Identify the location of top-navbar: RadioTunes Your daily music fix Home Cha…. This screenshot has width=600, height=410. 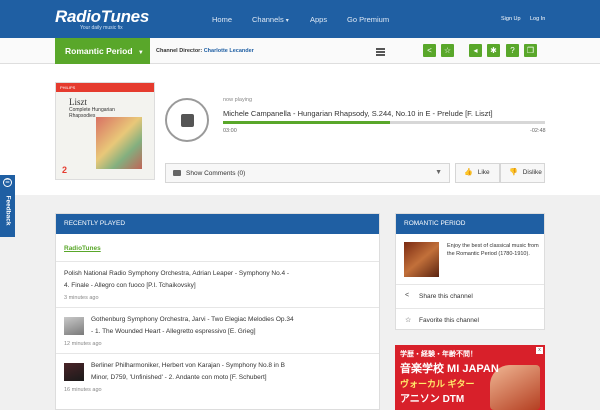
(300, 19).